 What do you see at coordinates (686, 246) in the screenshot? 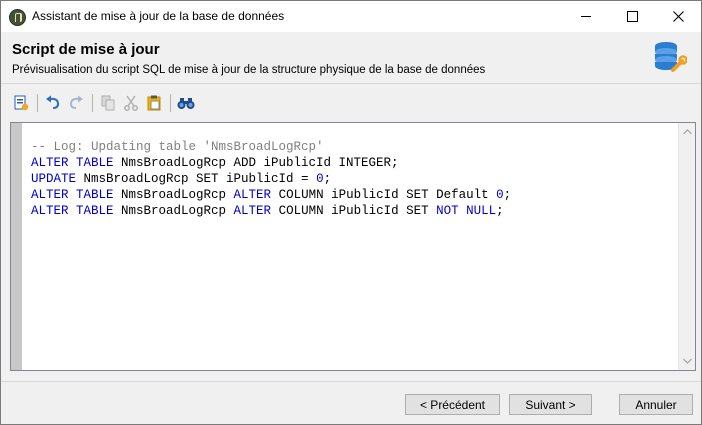
I see `vertical-scrollbar` at bounding box center [686, 246].